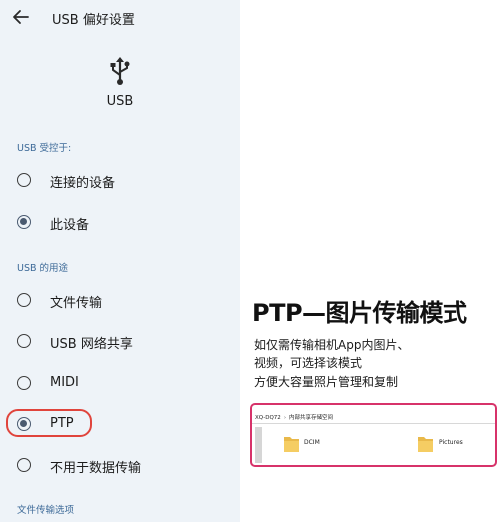 The width and height of the screenshot is (500, 522). What do you see at coordinates (359, 313) in the screenshot?
I see `ptp-headline: PTP—图片传输模式` at bounding box center [359, 313].